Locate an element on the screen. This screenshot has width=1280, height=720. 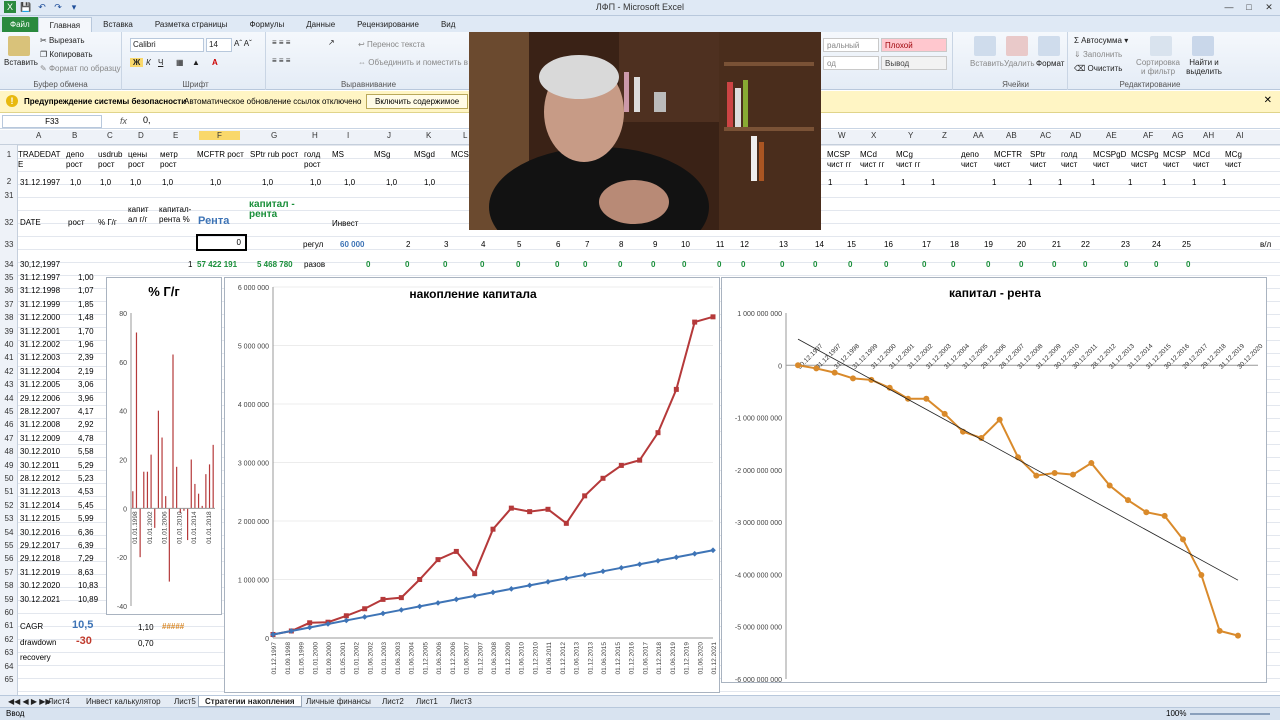
sheet-tab: Инвест калькулятор is located at coordinates (123, 701).